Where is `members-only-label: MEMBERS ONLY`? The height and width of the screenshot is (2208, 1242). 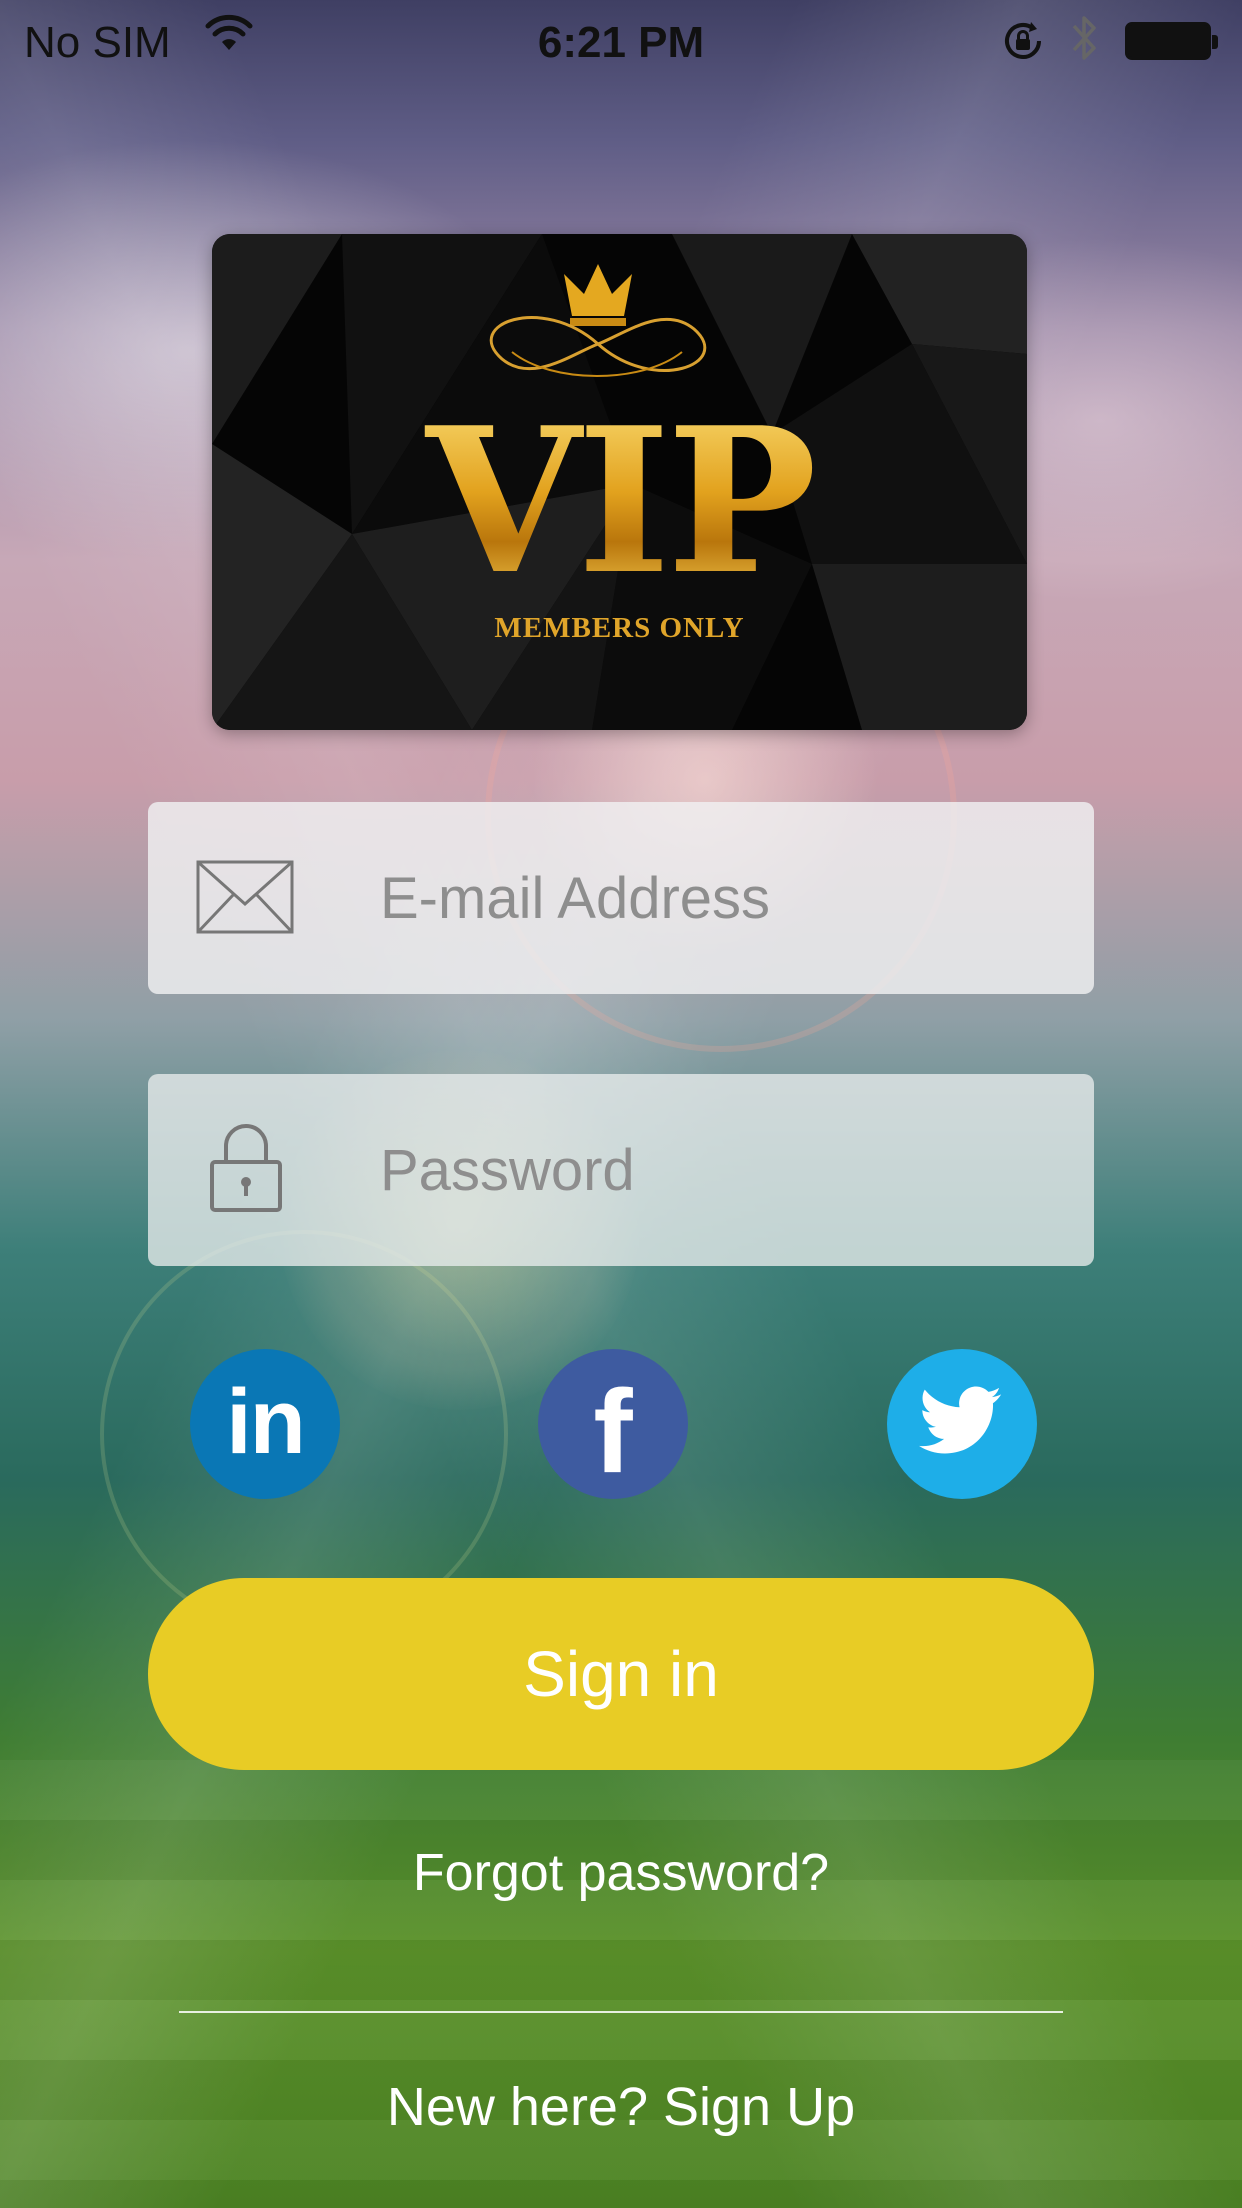
members-only-label: MEMBERS ONLY is located at coordinates (619, 628).